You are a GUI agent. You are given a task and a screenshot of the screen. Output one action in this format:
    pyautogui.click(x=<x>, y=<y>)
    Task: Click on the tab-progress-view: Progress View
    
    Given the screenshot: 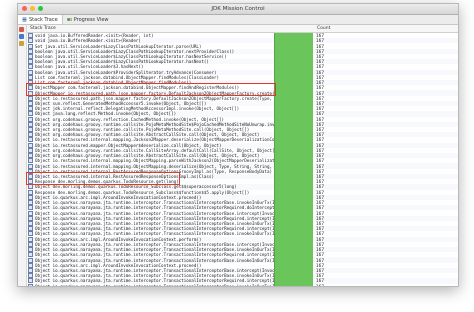 What is the action you would take?
    pyautogui.click(x=88, y=19)
    